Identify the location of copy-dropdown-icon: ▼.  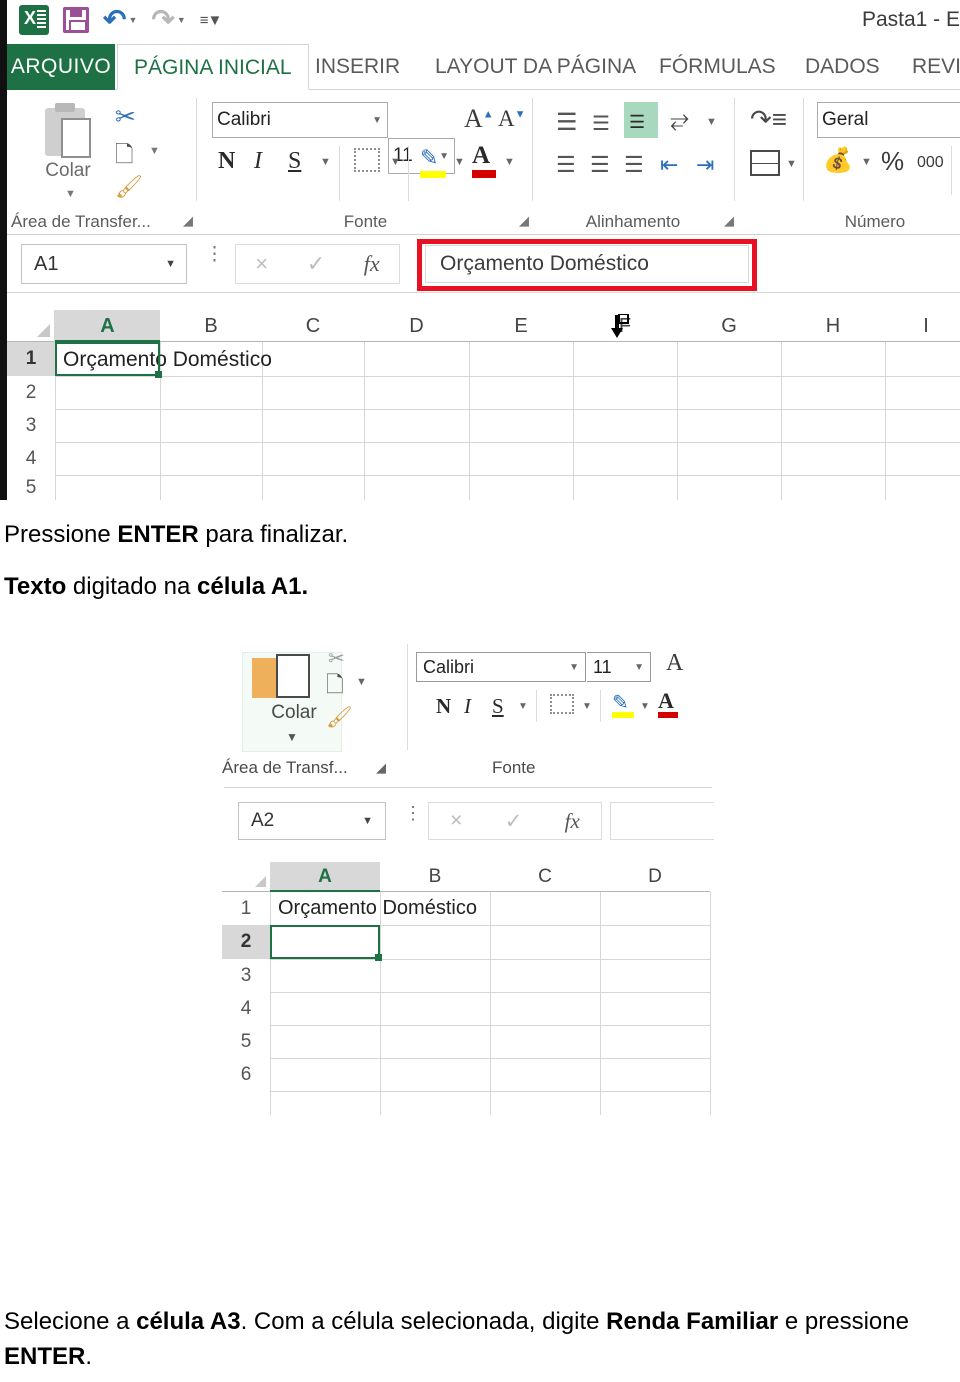
(154, 151).